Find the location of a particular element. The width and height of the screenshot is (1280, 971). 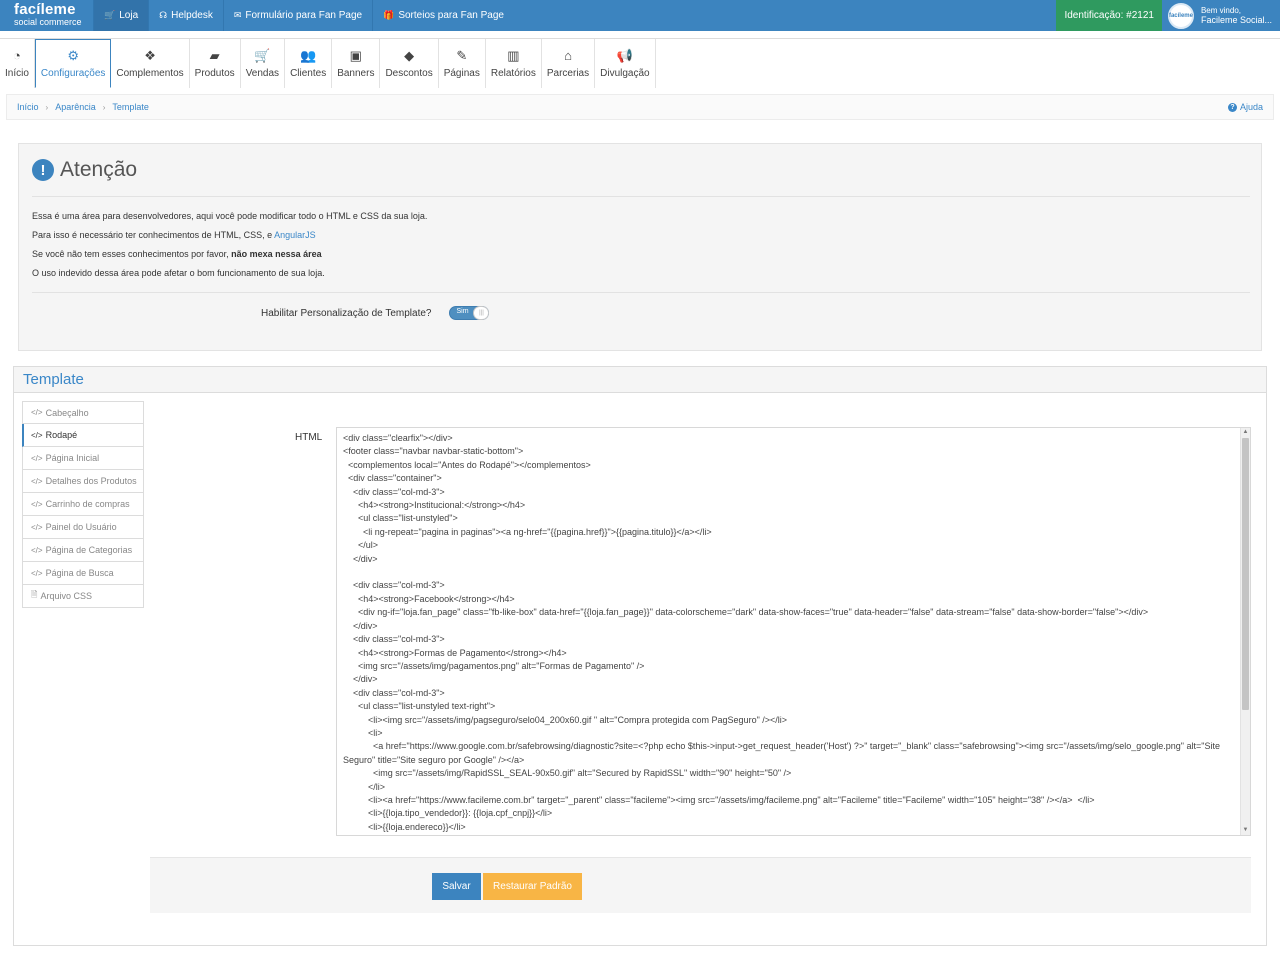

headset-icon: ☊ is located at coordinates (163, 15).